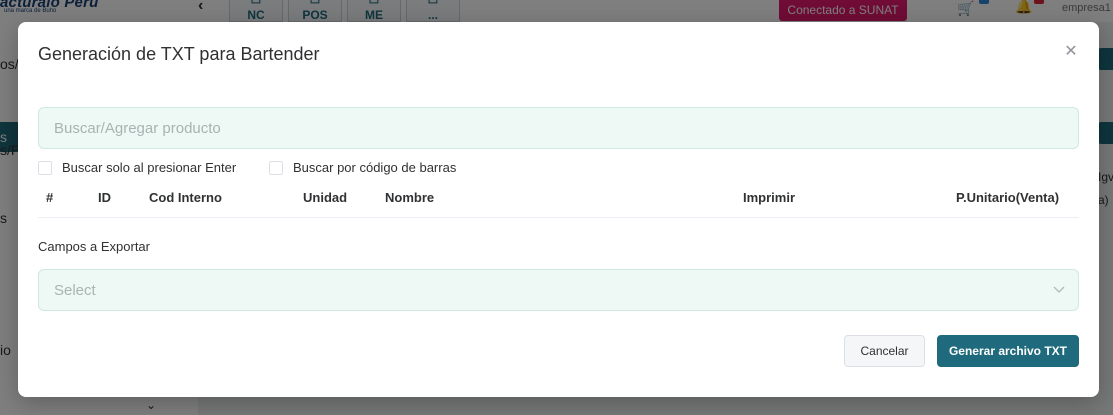 This screenshot has width=1113, height=415. Describe the element at coordinates (1008, 197) in the screenshot. I see `column-header-unit-price: P.Unitario(Venta)` at that location.